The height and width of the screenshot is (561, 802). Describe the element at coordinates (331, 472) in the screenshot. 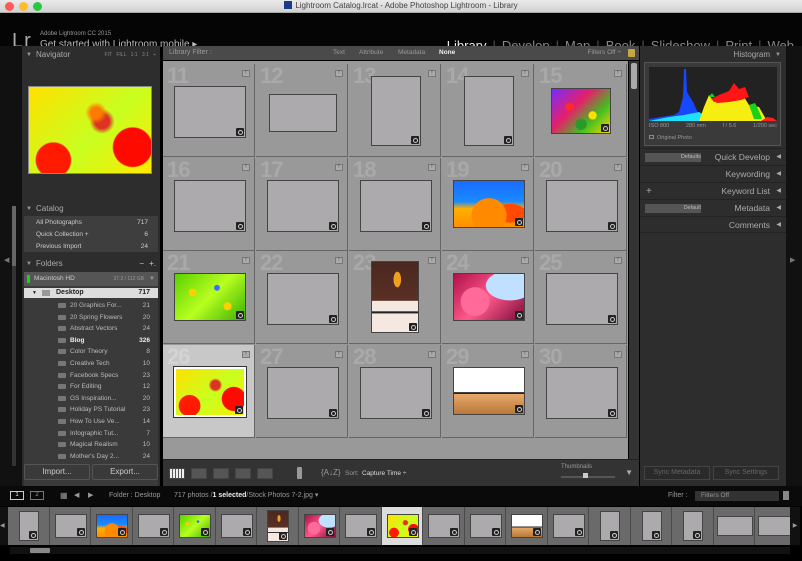

I see `sort-direction-icon: {A↓Z}` at that location.